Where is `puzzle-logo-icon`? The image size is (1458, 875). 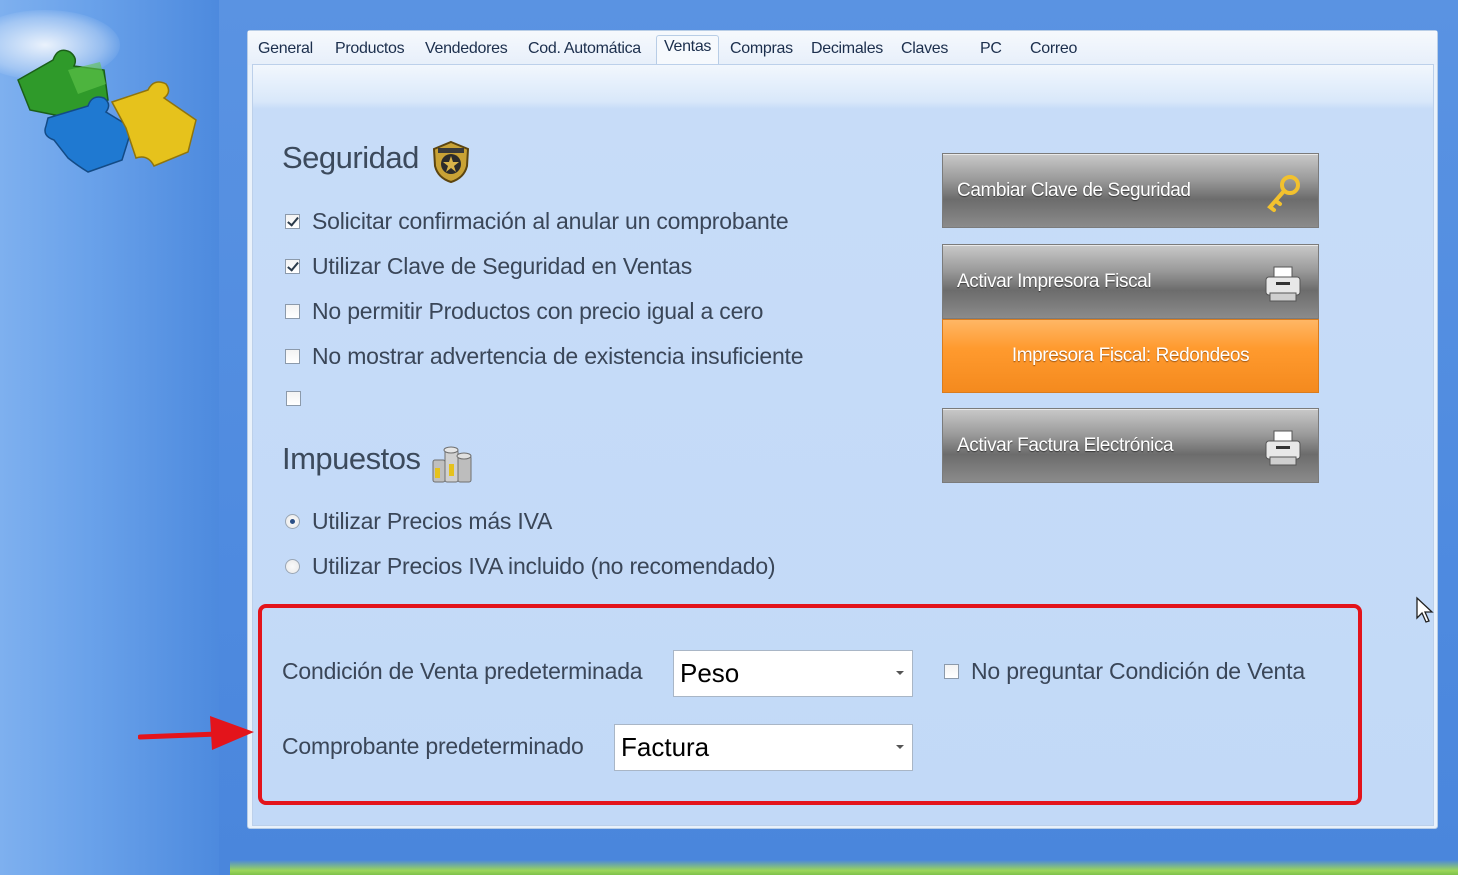 puzzle-logo-icon is located at coordinates (107, 111).